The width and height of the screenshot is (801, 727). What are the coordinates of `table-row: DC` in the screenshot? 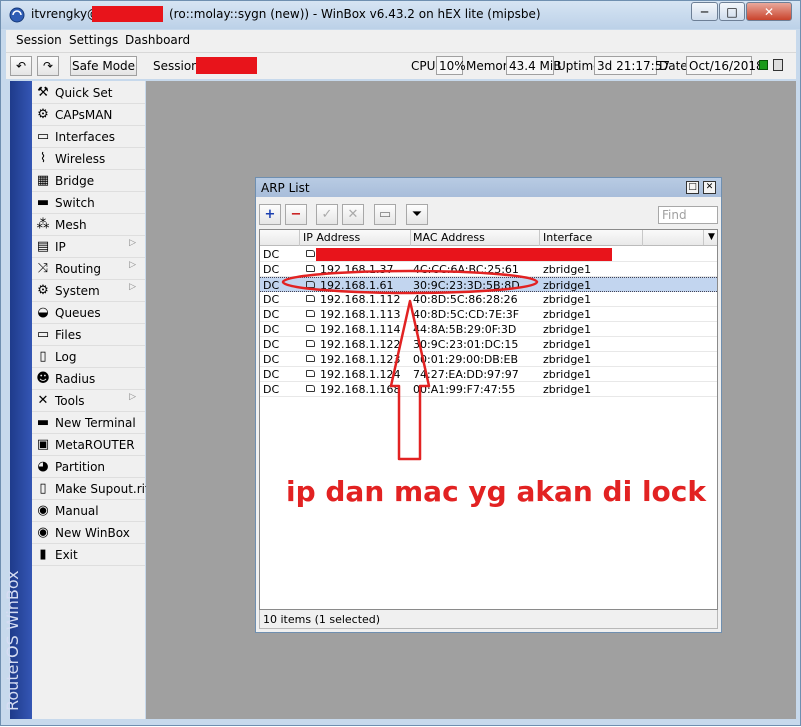 It's located at (488, 254).